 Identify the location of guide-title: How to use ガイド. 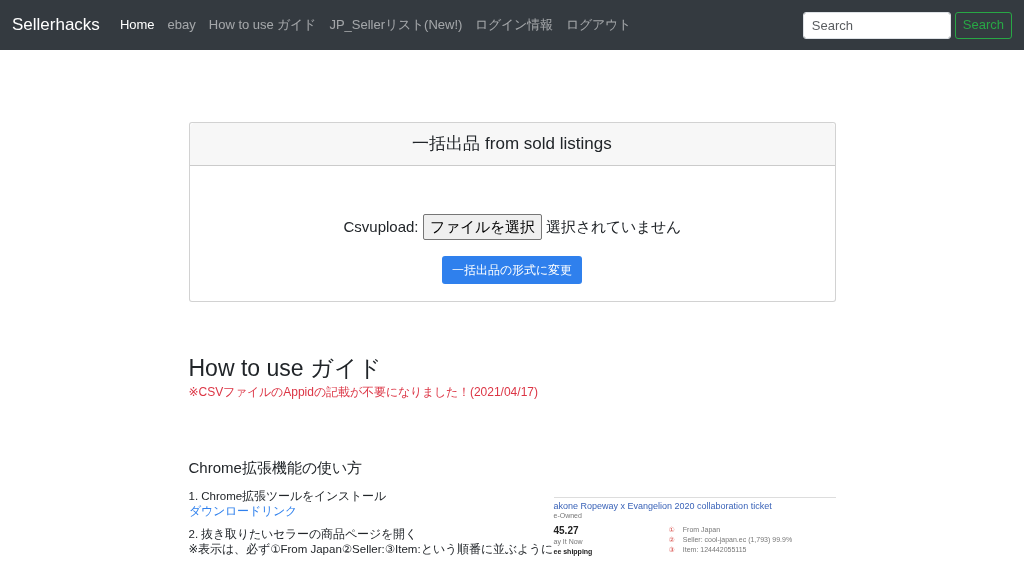
(285, 368).